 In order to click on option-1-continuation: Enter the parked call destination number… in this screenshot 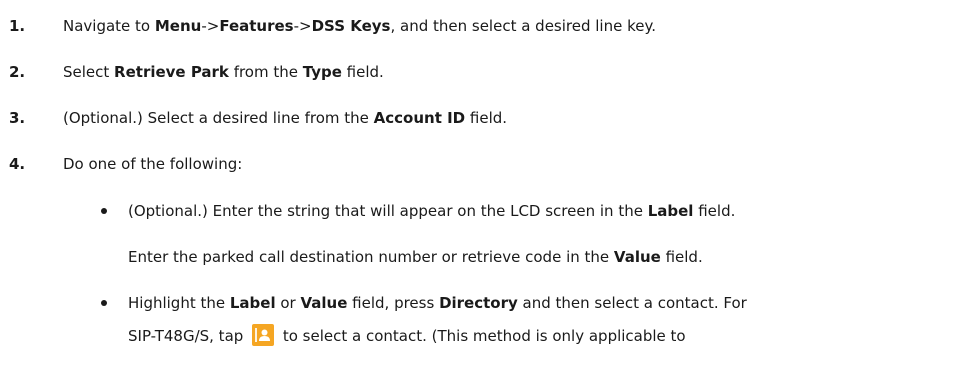, I will do `click(415, 257)`.